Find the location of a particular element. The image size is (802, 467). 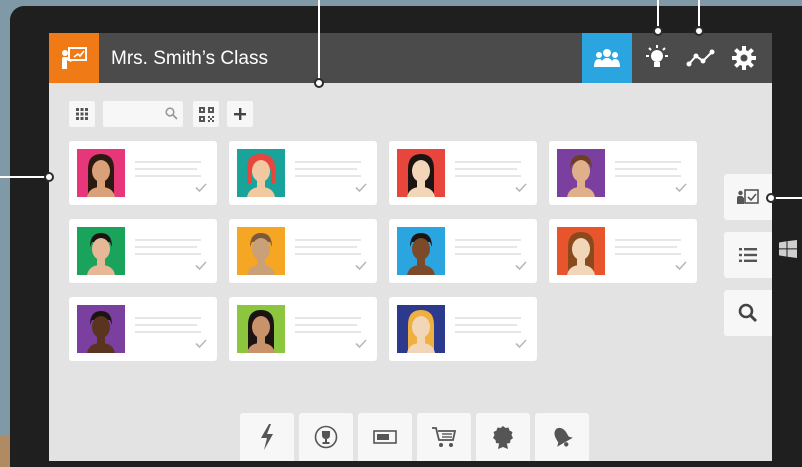

grid-view-icon is located at coordinates (82, 114).